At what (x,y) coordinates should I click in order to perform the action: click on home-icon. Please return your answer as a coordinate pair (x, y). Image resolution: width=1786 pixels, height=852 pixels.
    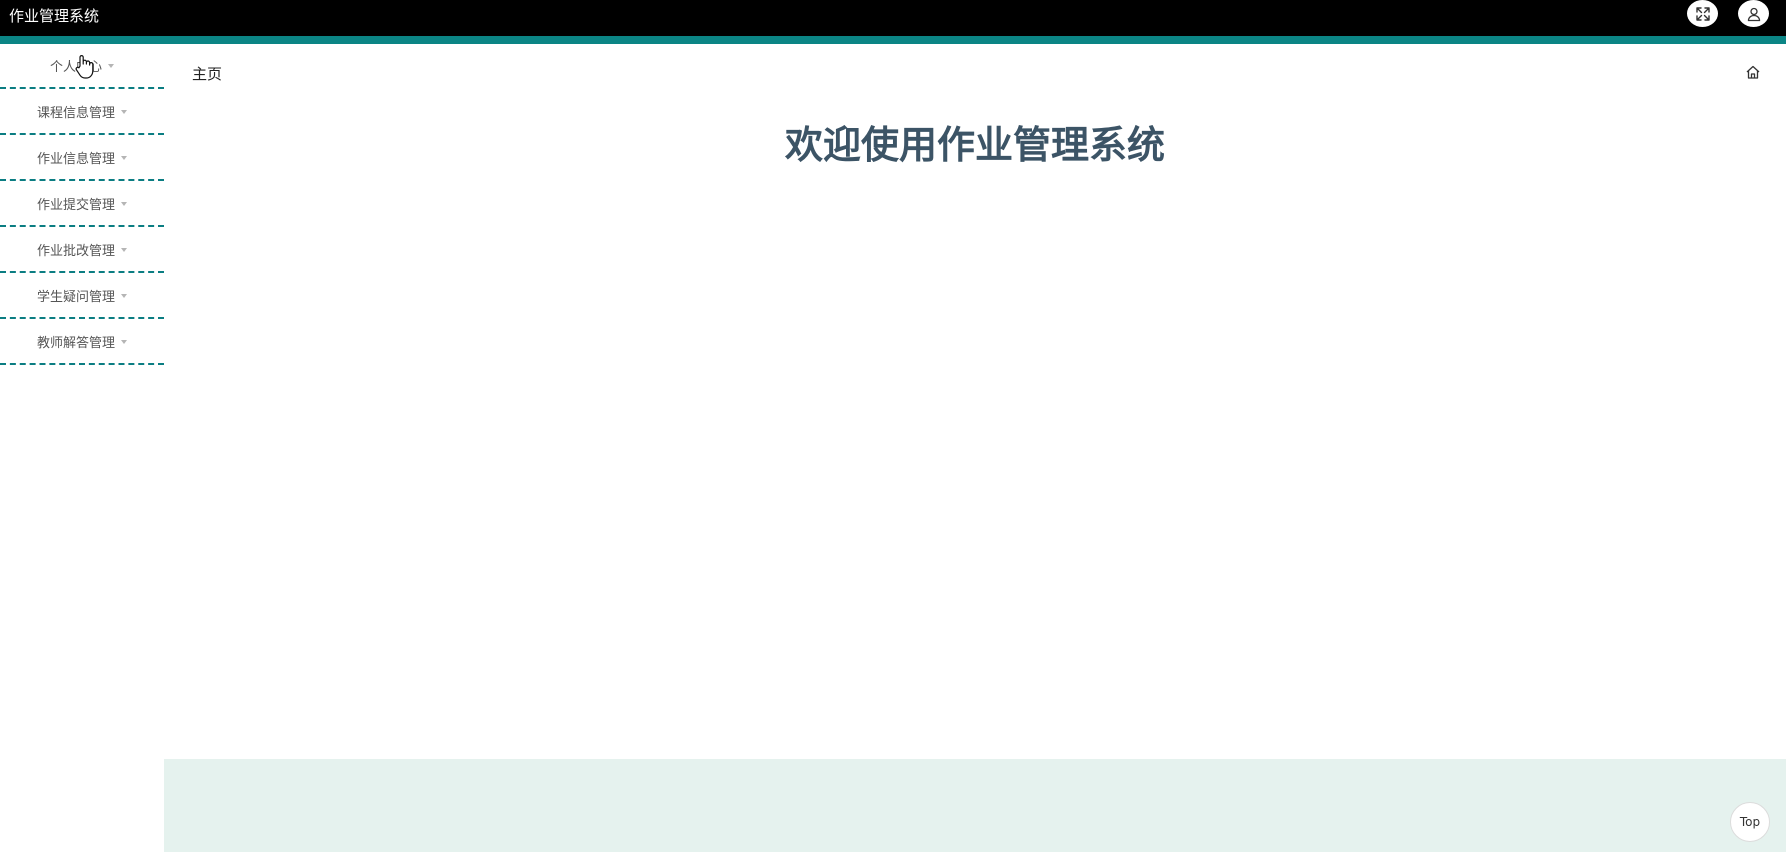
    Looking at the image, I should click on (1753, 72).